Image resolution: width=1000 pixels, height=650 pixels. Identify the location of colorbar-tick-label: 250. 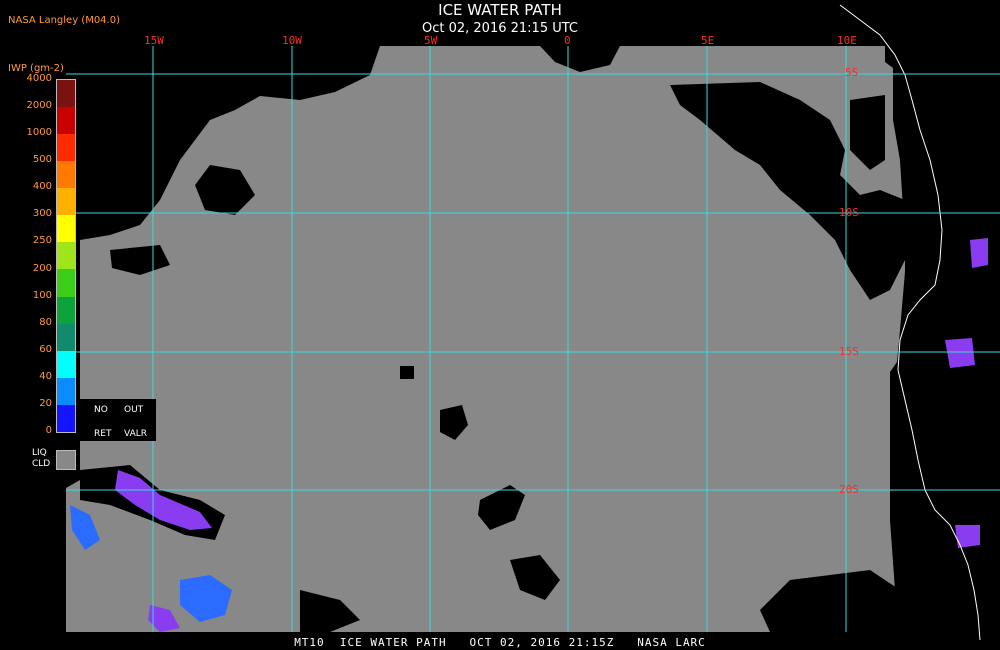
(42, 241).